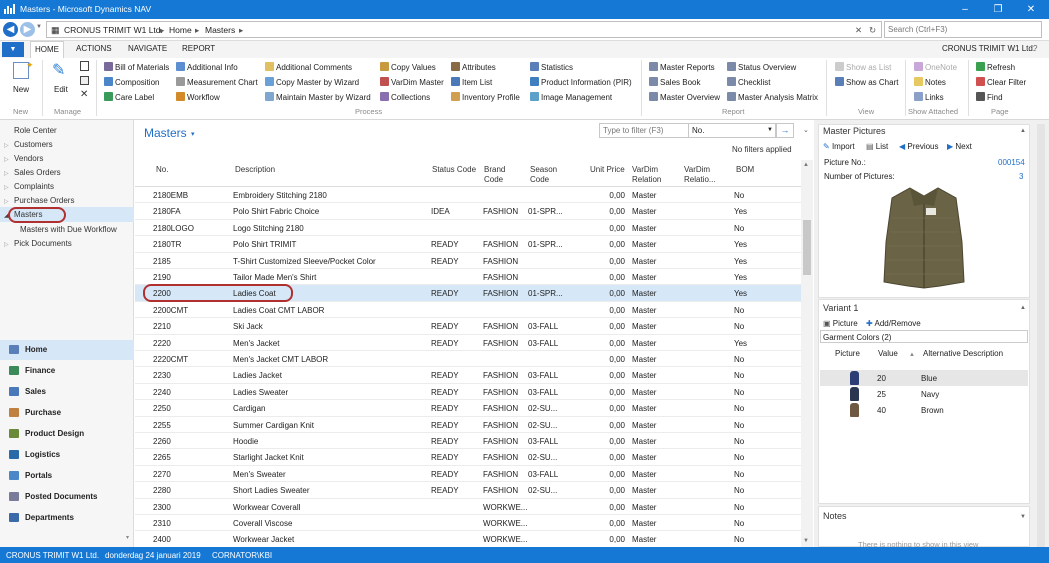 This screenshot has width=1049, height=563. I want to click on nav-purchase-orders: Purchase Orders, so click(44, 200).